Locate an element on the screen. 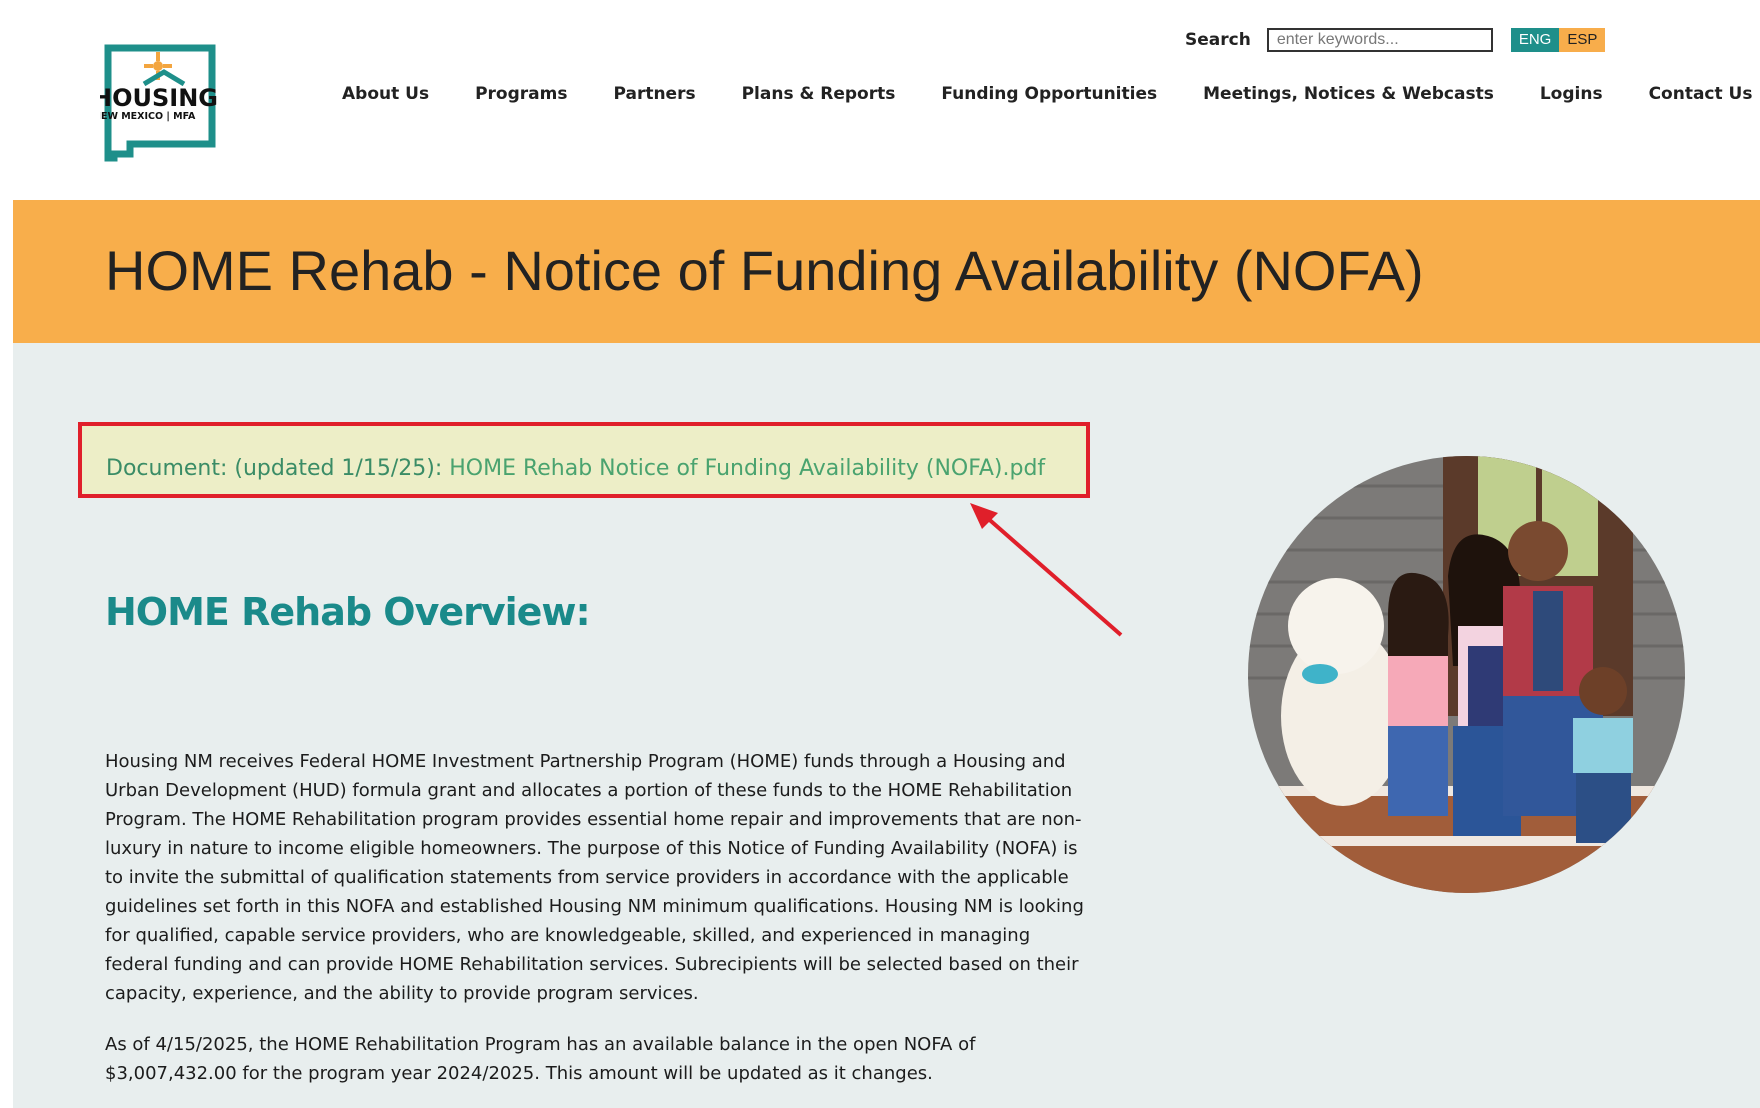 This screenshot has width=1760, height=1108. nav-funding-opportunities: Funding Opportunities is located at coordinates (1049, 94).